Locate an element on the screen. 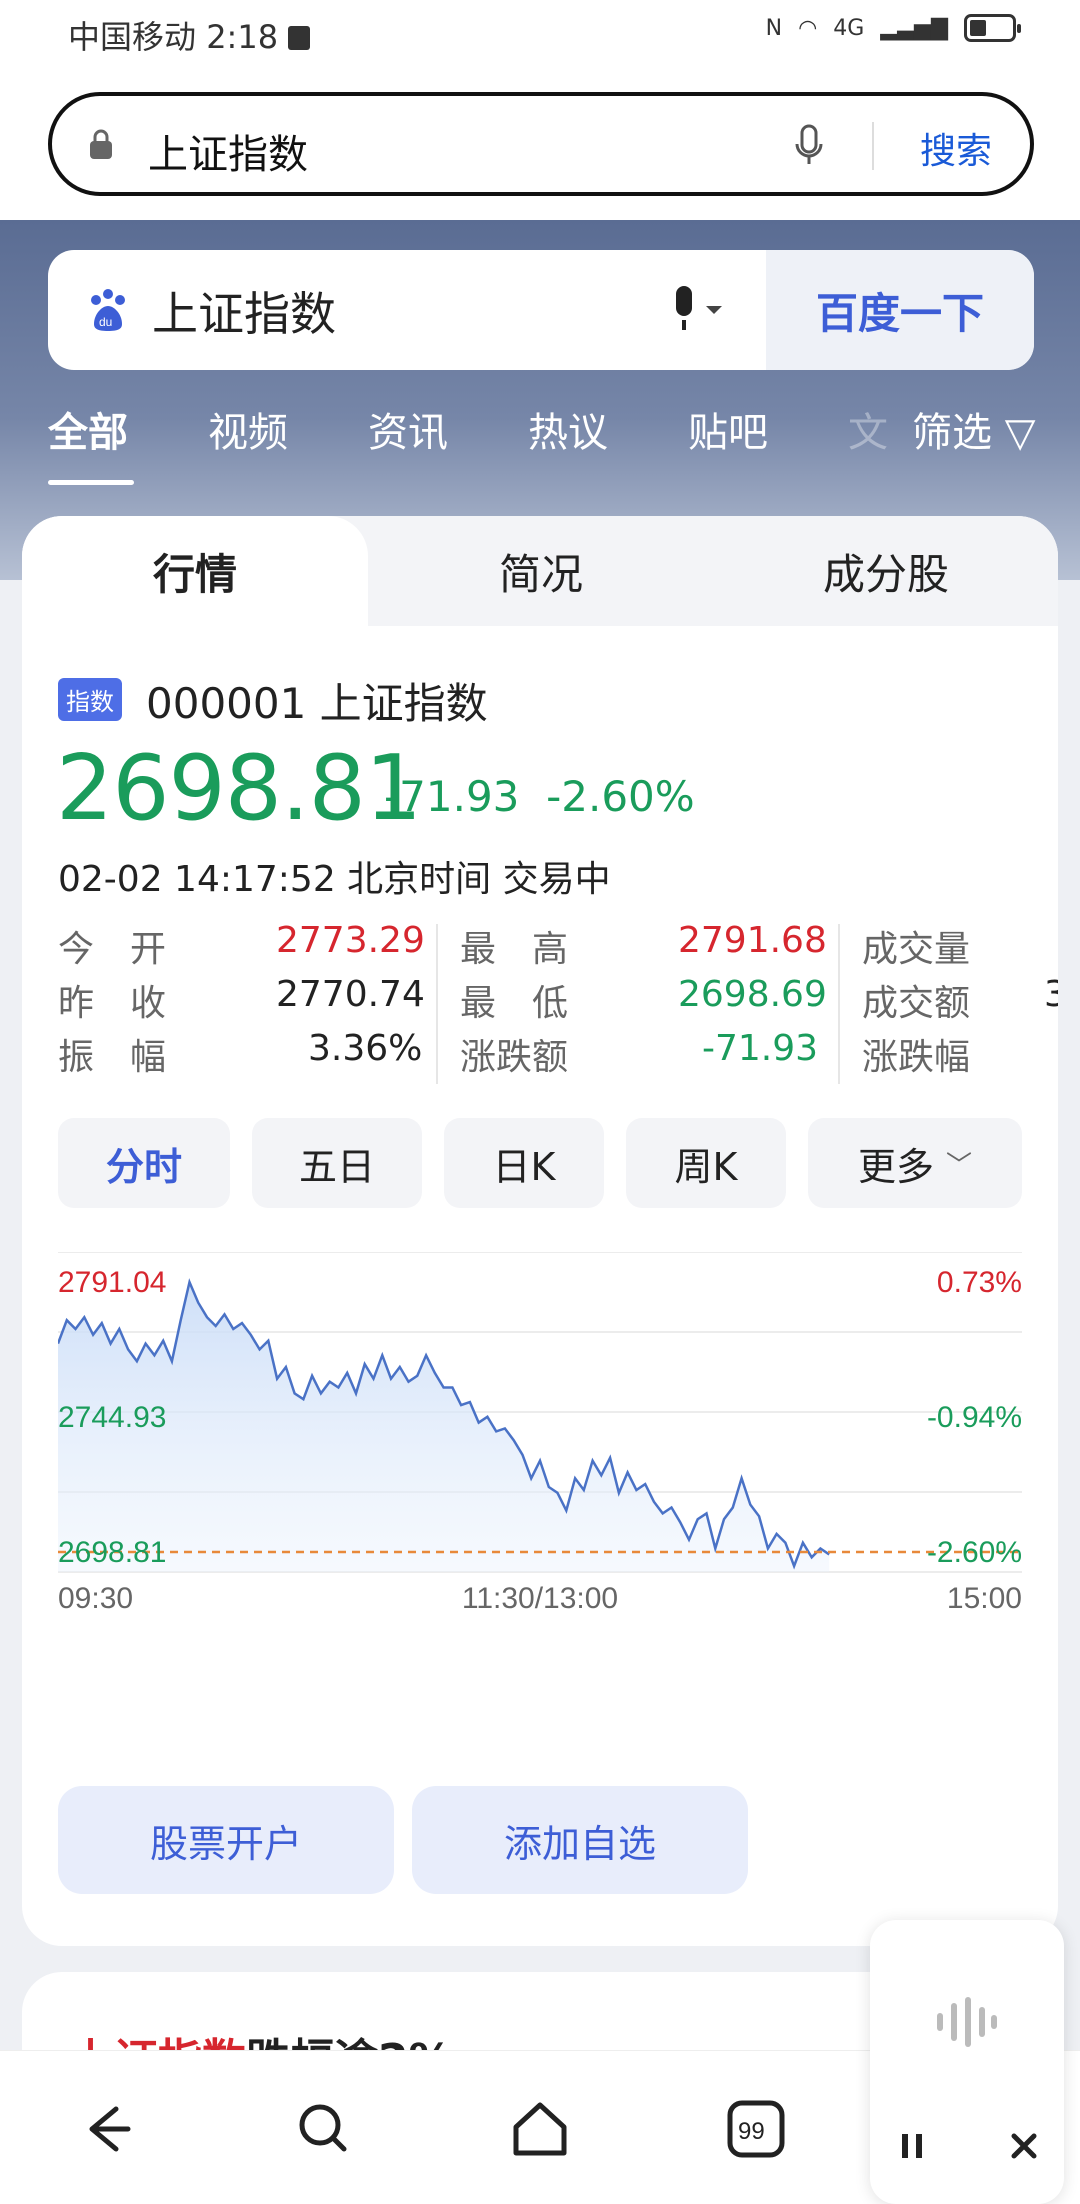  low-value: 2698.69 is located at coordinates (752, 994).